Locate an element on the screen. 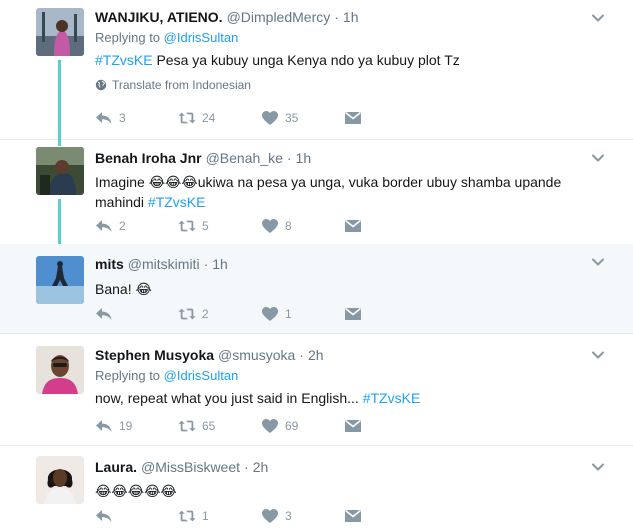 The width and height of the screenshot is (633, 532). like-button: 3 is located at coordinates (302, 516).